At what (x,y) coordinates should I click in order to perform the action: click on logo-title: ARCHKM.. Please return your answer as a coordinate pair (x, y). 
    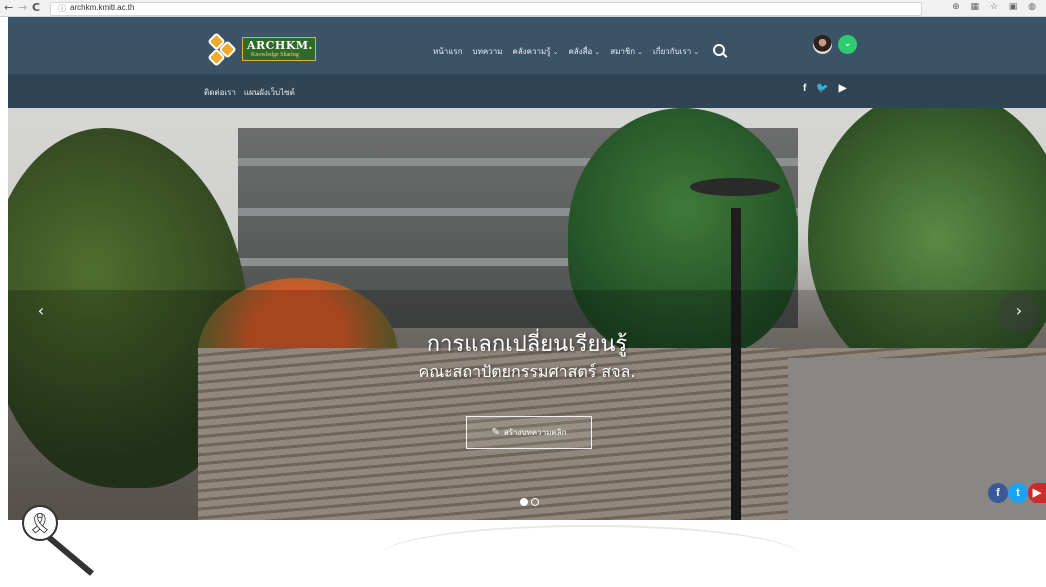
    Looking at the image, I should click on (280, 45).